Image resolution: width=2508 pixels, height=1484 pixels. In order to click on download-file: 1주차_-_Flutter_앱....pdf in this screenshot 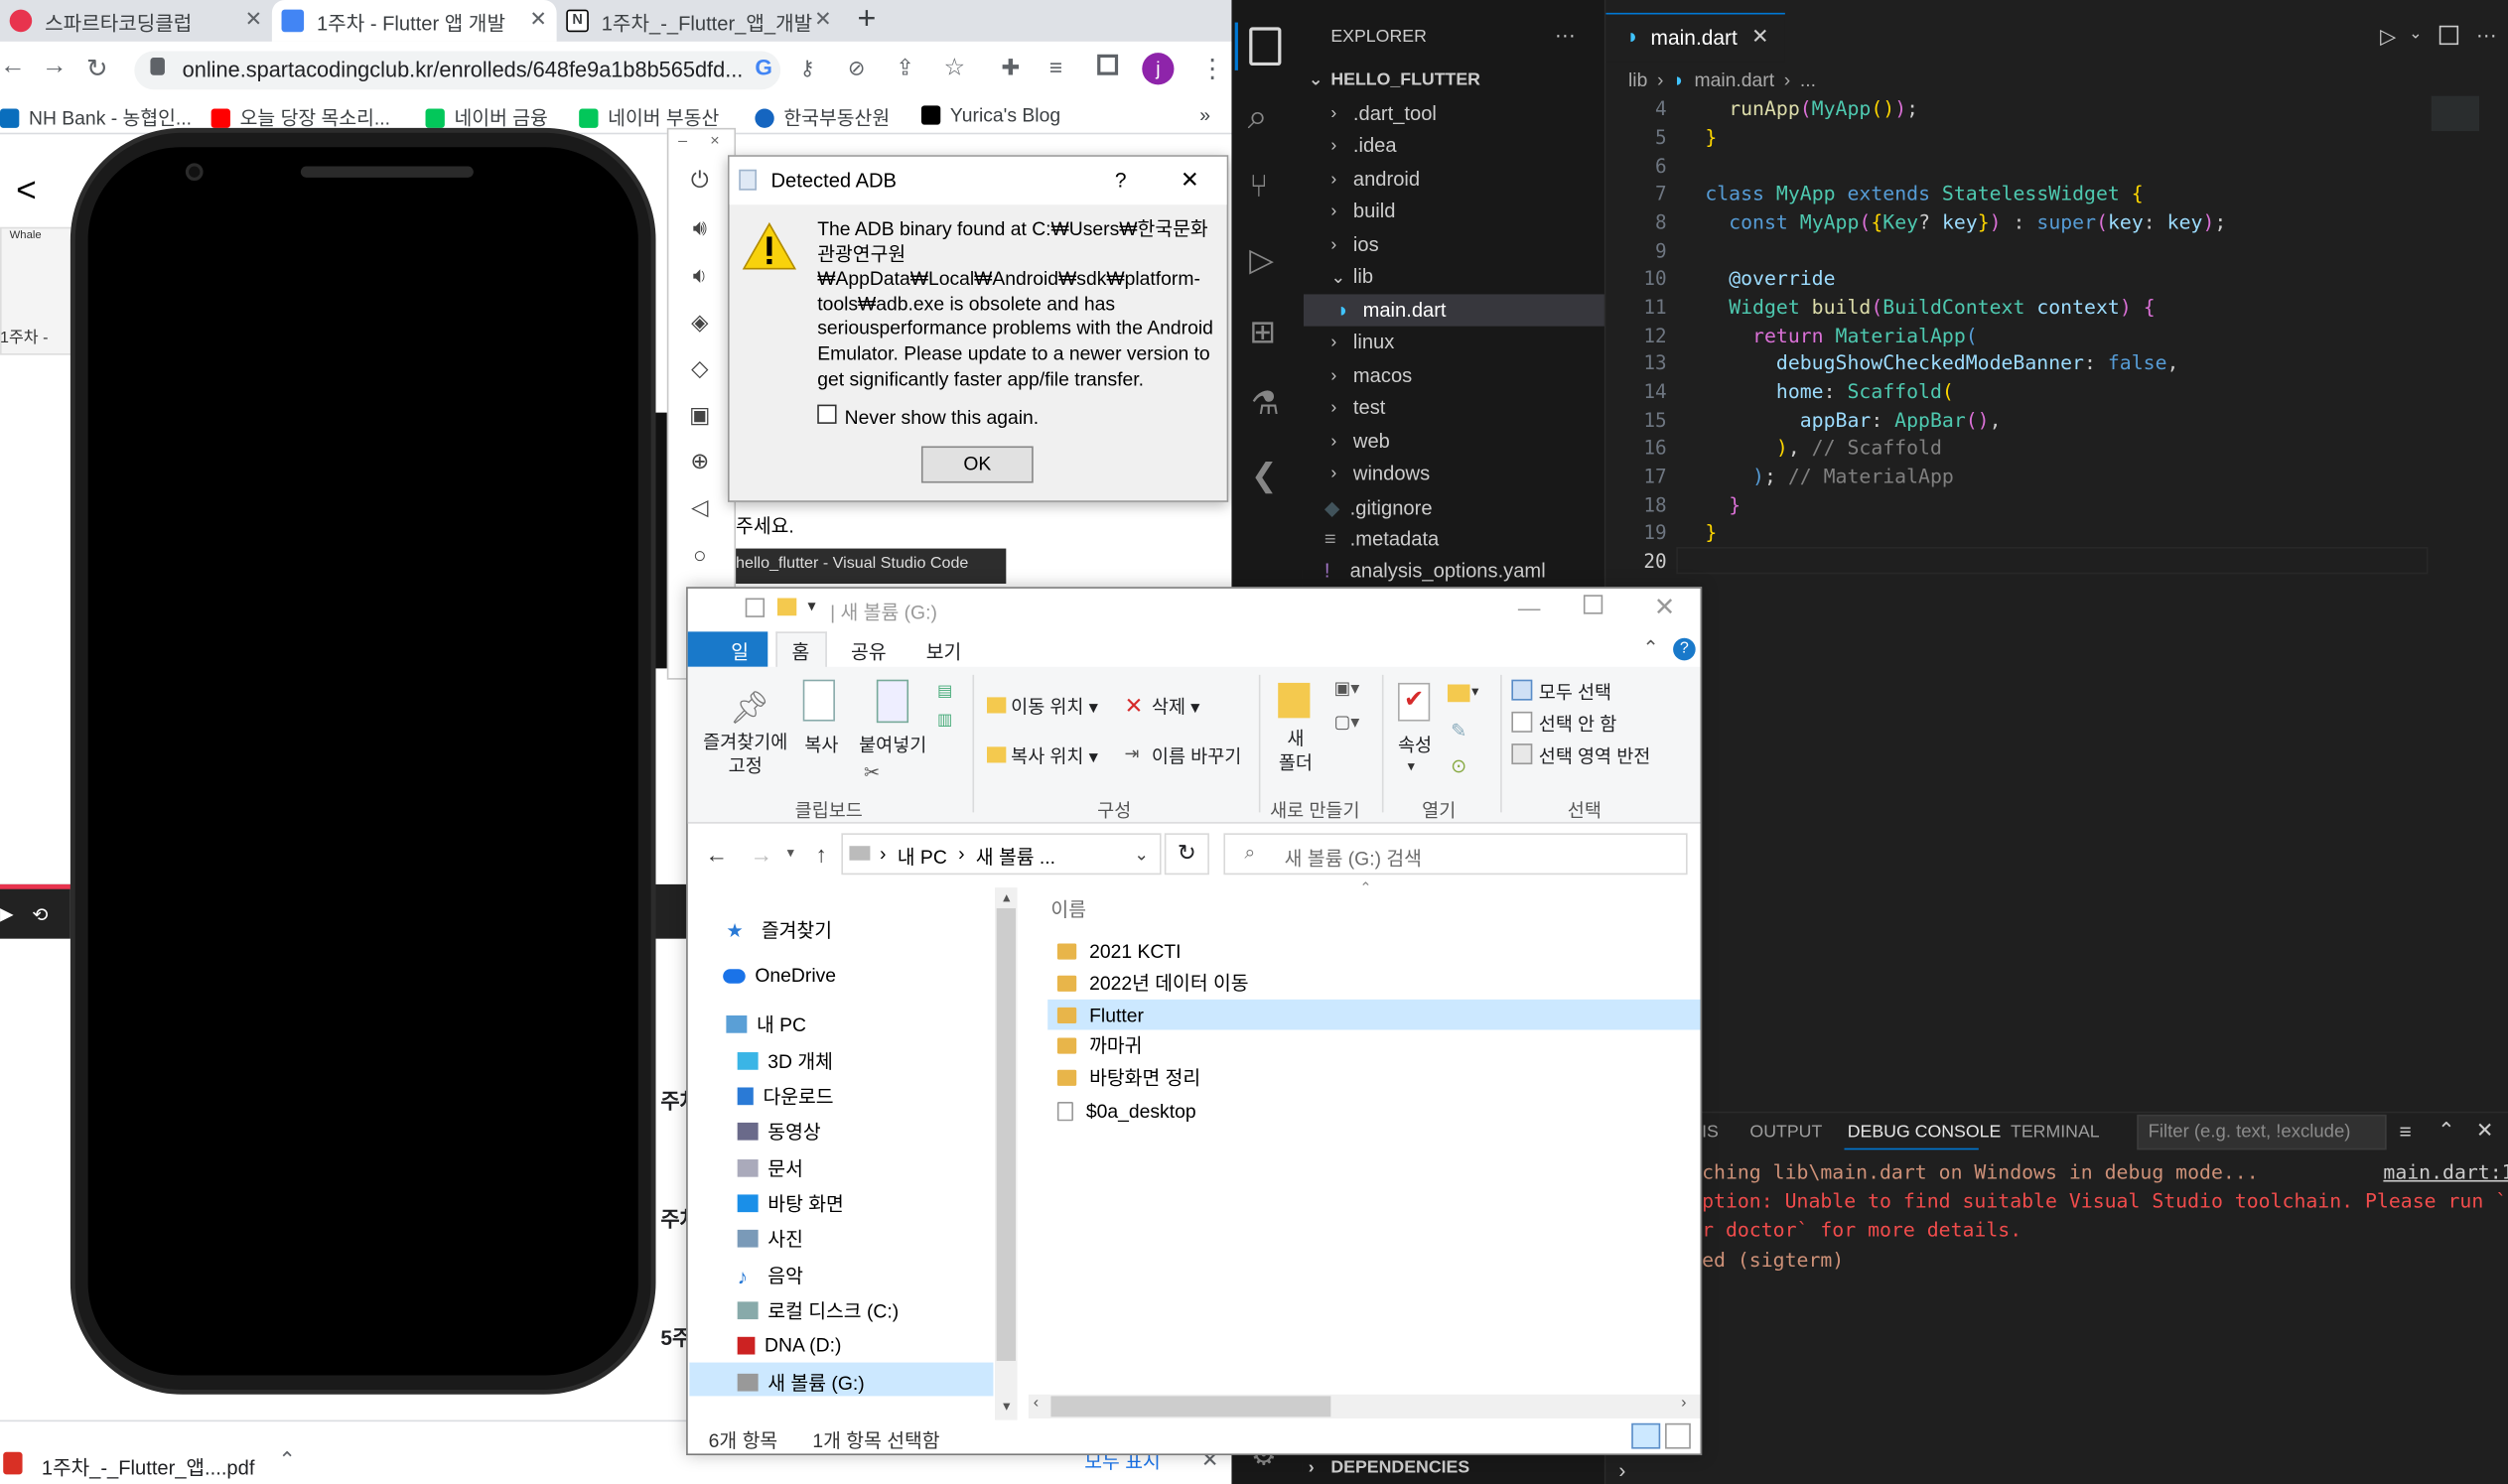, I will do `click(148, 1465)`.